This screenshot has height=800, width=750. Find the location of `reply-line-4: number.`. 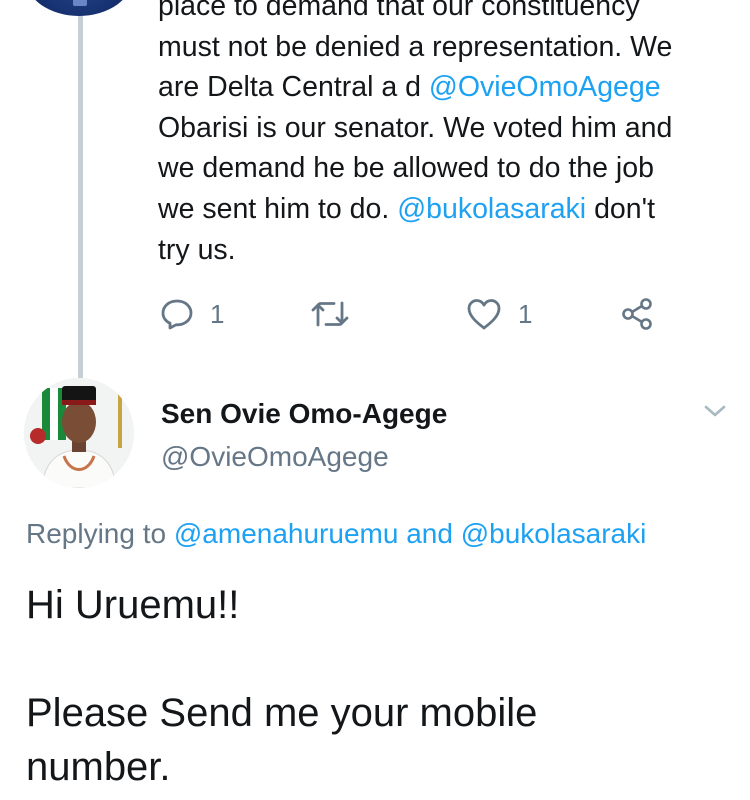

reply-line-4: number. is located at coordinates (98, 767).